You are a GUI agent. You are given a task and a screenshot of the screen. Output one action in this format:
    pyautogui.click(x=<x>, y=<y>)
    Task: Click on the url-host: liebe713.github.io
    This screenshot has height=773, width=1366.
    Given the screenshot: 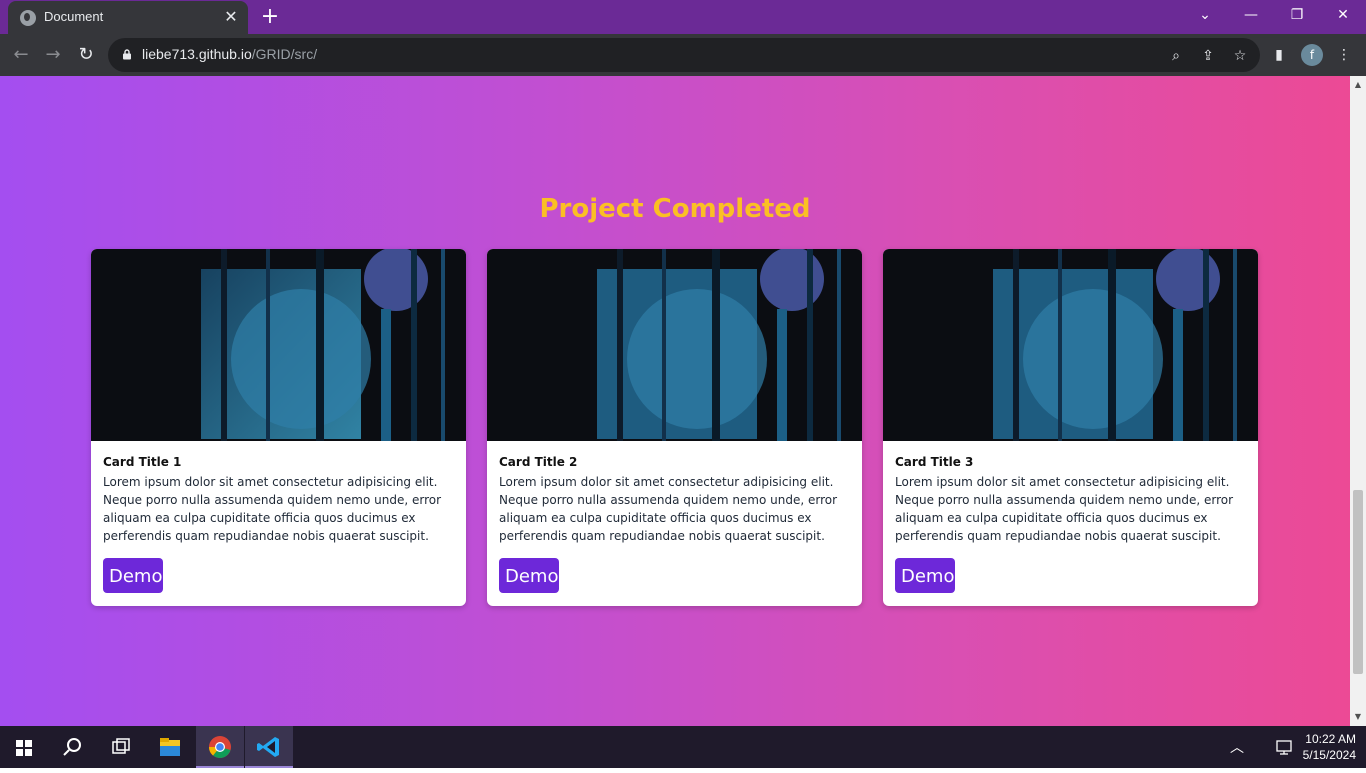 What is the action you would take?
    pyautogui.click(x=197, y=54)
    